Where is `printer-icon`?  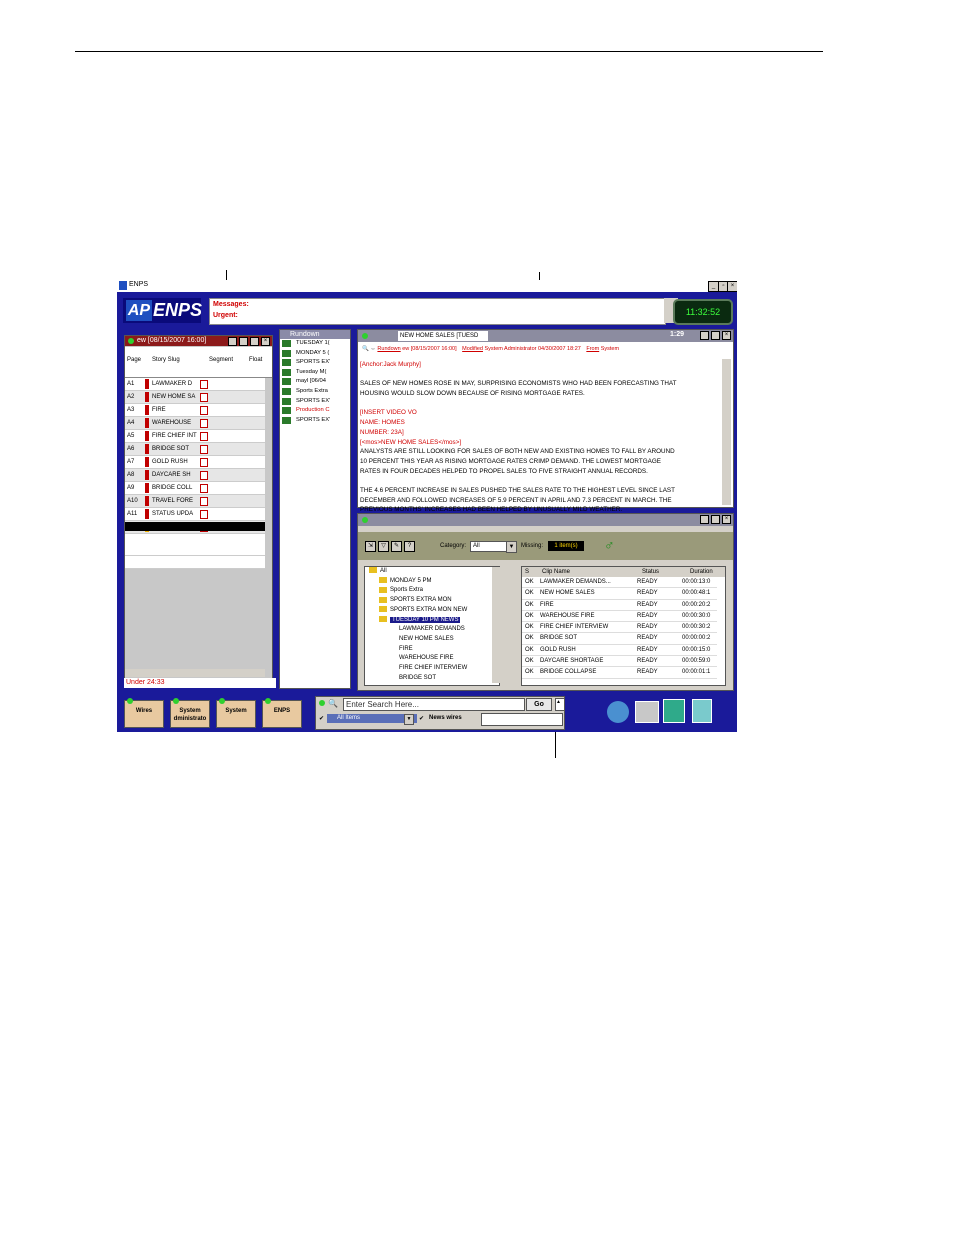
printer-icon is located at coordinates (647, 712).